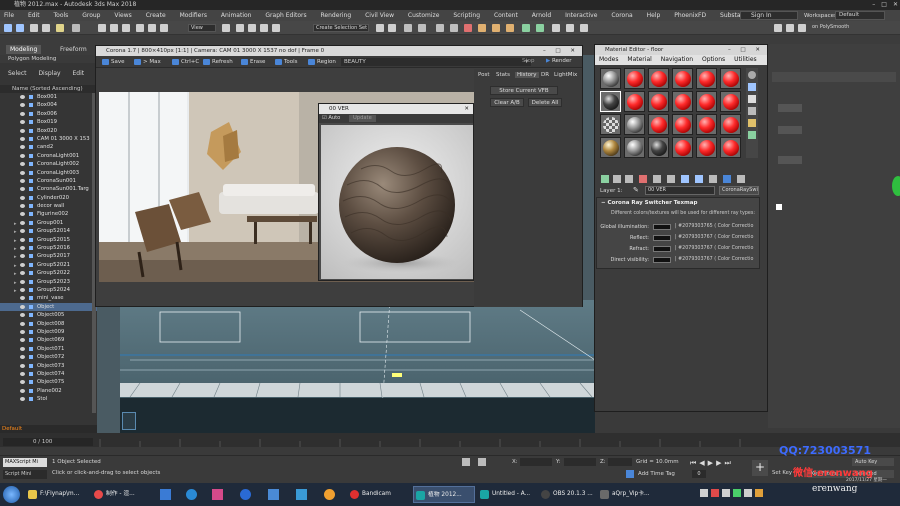 The image size is (900, 506). Describe the element at coordinates (752, 87) in the screenshot. I see `backlight-icon` at that location.